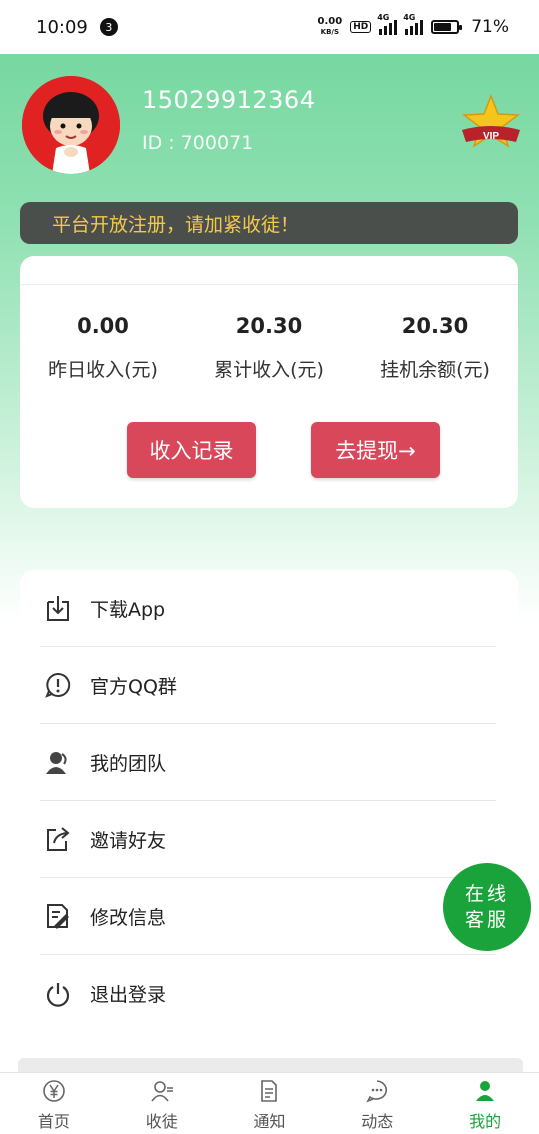 This screenshot has width=539, height=1134. Describe the element at coordinates (377, 1091) in the screenshot. I see `chat-icon` at that location.